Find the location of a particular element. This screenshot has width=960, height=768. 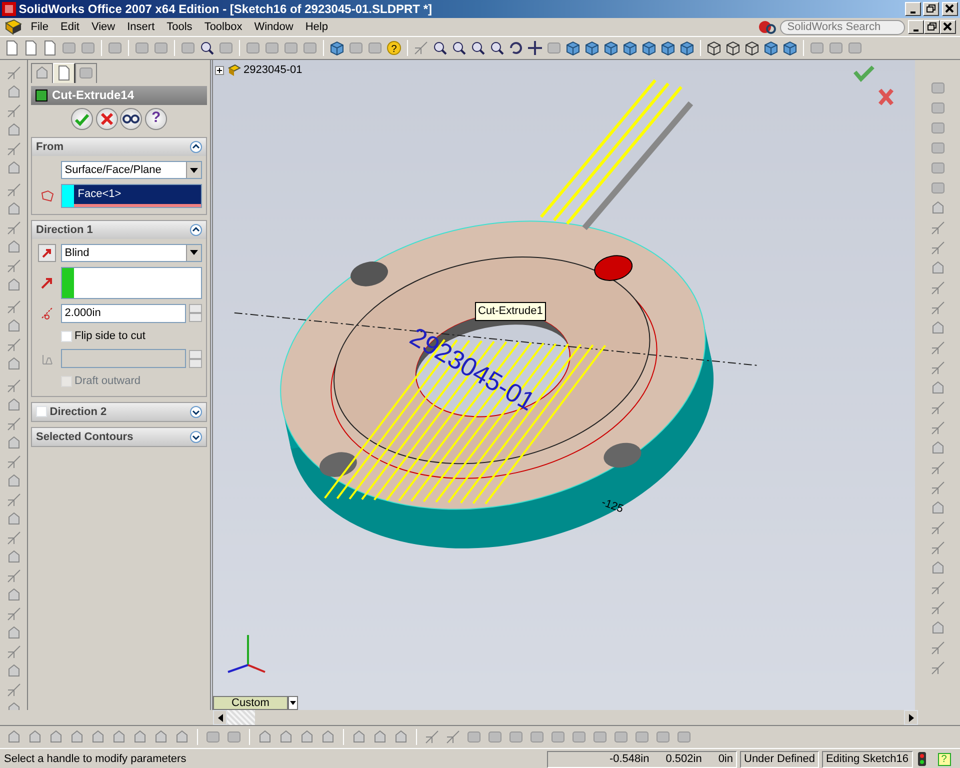

menu-item: Edit is located at coordinates (70, 27).